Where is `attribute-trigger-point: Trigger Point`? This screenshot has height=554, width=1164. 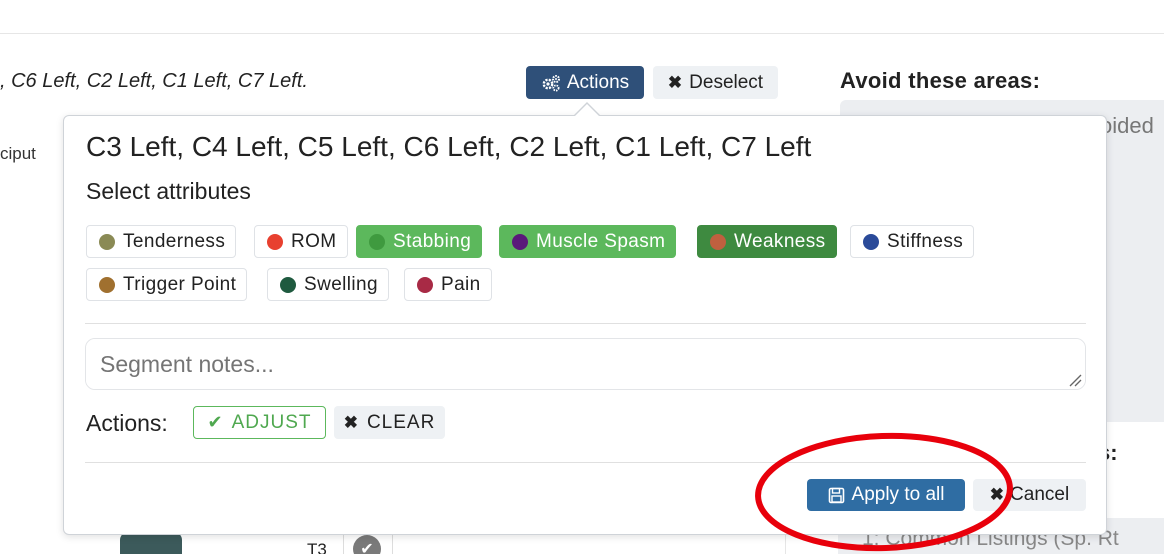 attribute-trigger-point: Trigger Point is located at coordinates (167, 284).